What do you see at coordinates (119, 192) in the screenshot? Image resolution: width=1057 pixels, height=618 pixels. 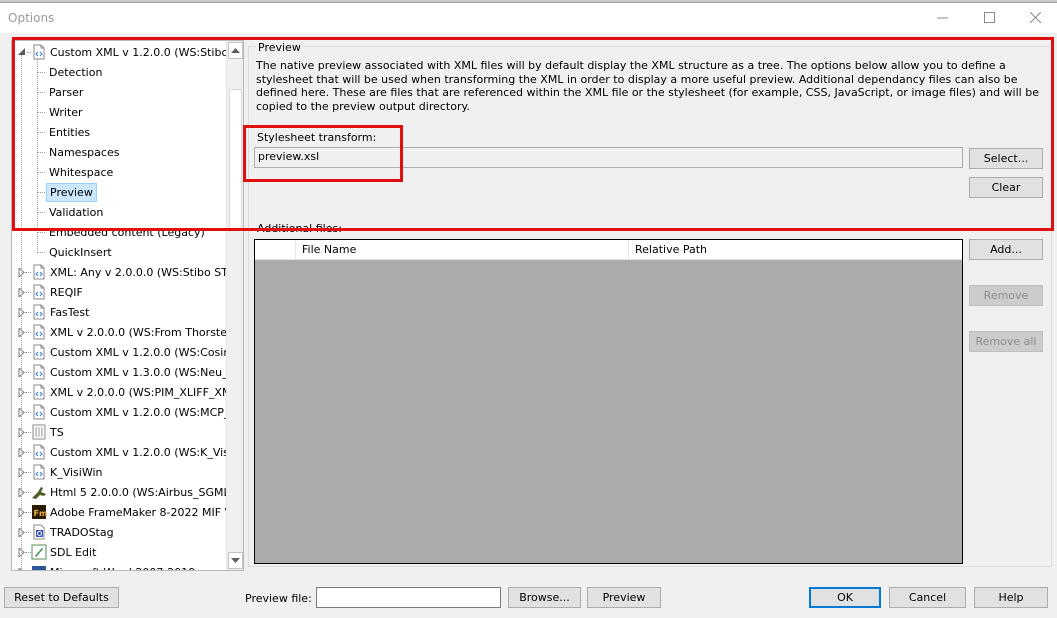 I see `tree-item-preview: Preview` at bounding box center [119, 192].